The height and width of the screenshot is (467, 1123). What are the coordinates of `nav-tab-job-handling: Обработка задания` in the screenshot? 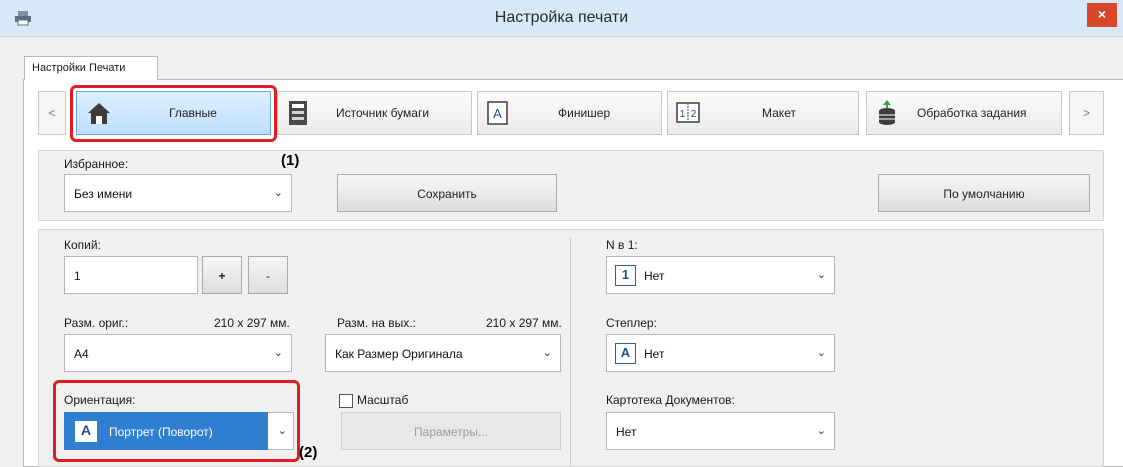 It's located at (964, 113).